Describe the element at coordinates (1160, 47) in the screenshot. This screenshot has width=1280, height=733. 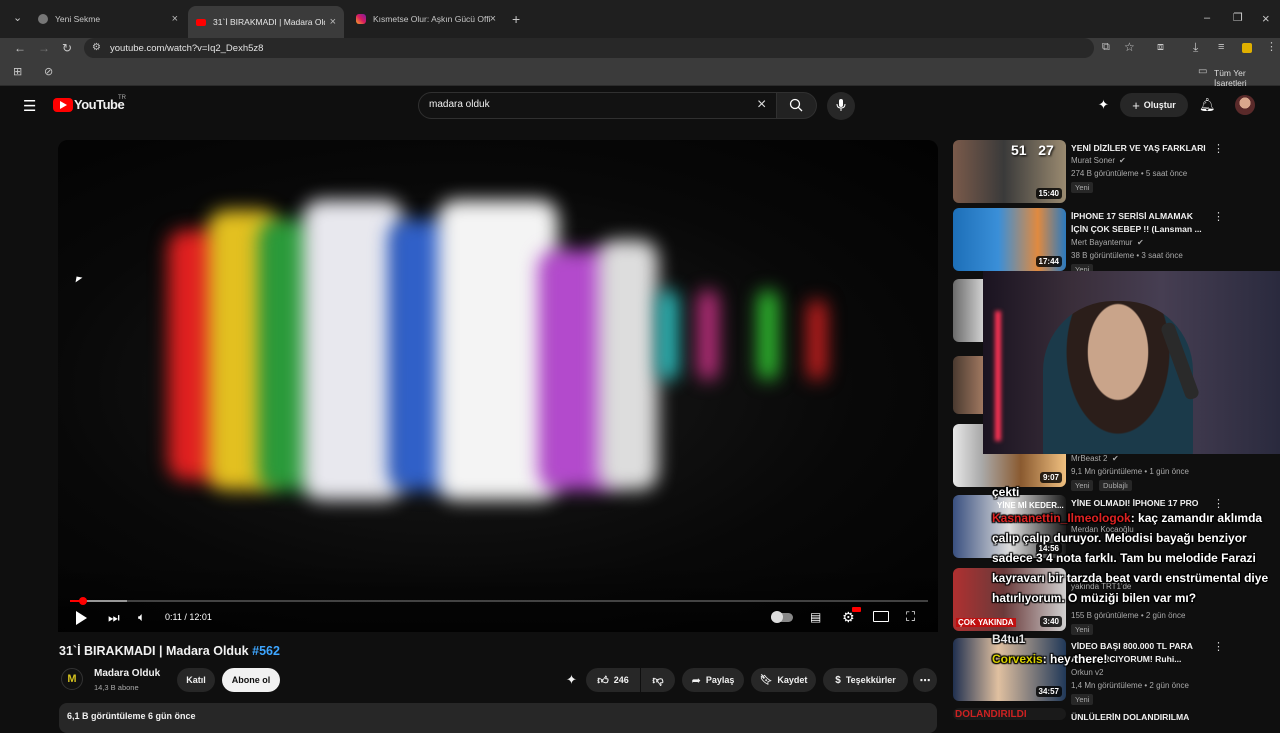
I see `extensions-icon: ⧈` at that location.